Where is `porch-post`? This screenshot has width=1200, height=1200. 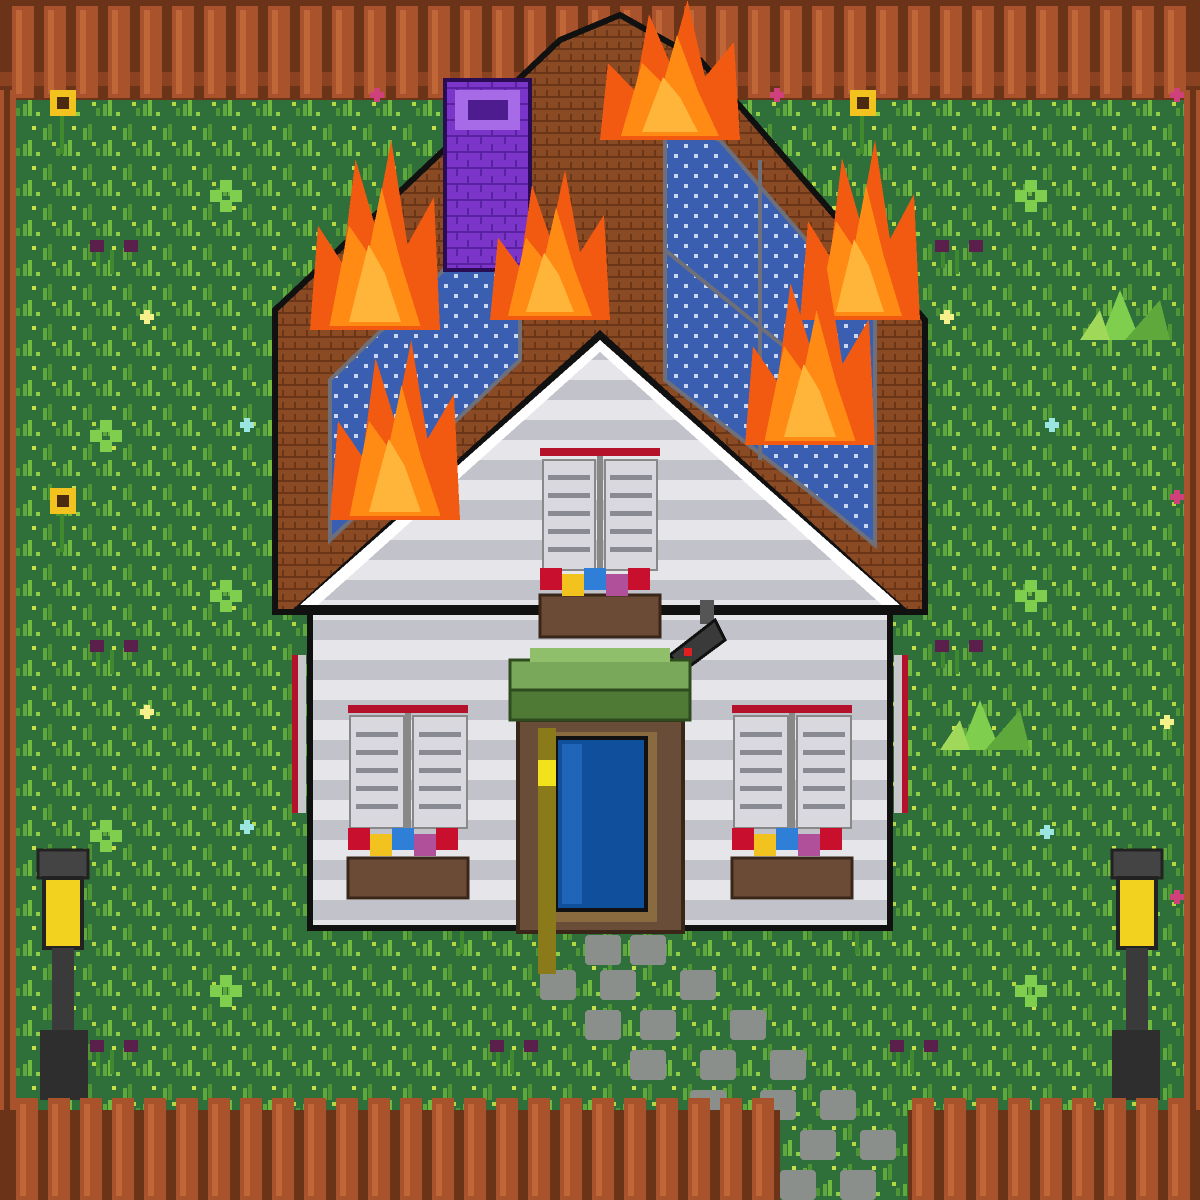 porch-post is located at coordinates (547, 851).